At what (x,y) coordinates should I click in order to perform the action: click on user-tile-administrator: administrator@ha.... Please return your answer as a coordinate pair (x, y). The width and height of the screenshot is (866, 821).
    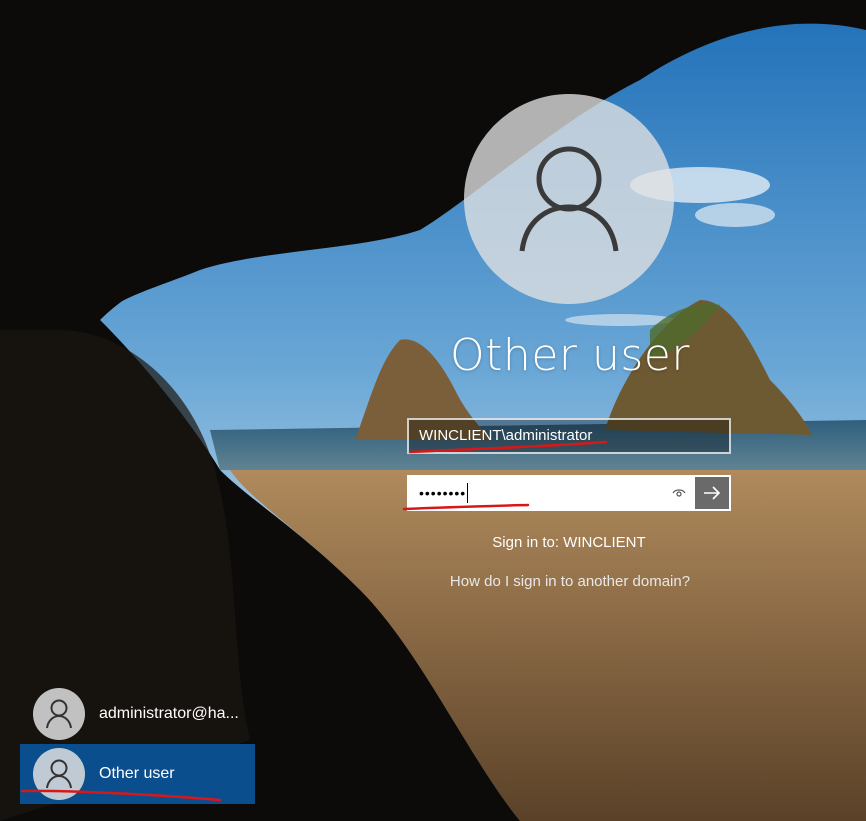
    Looking at the image, I should click on (137, 714).